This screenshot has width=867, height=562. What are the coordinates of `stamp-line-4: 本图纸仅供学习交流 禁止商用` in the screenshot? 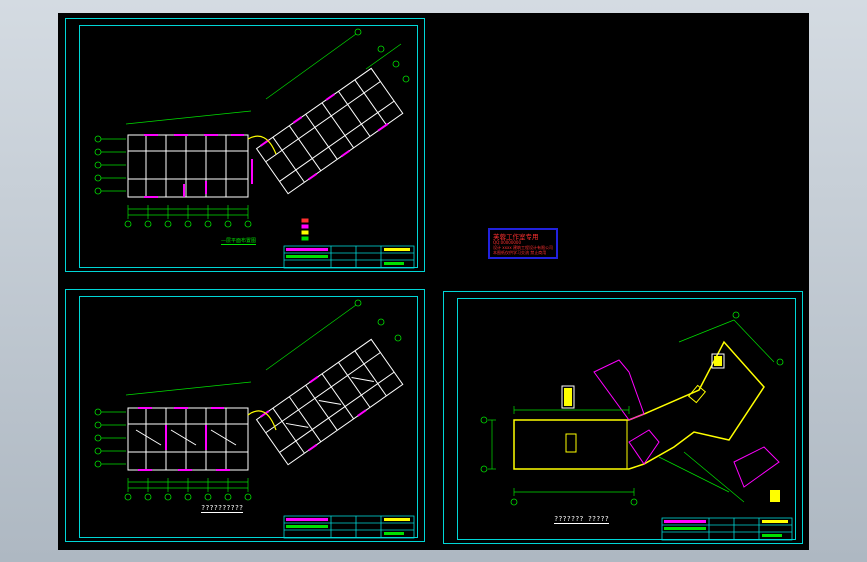 It's located at (520, 252).